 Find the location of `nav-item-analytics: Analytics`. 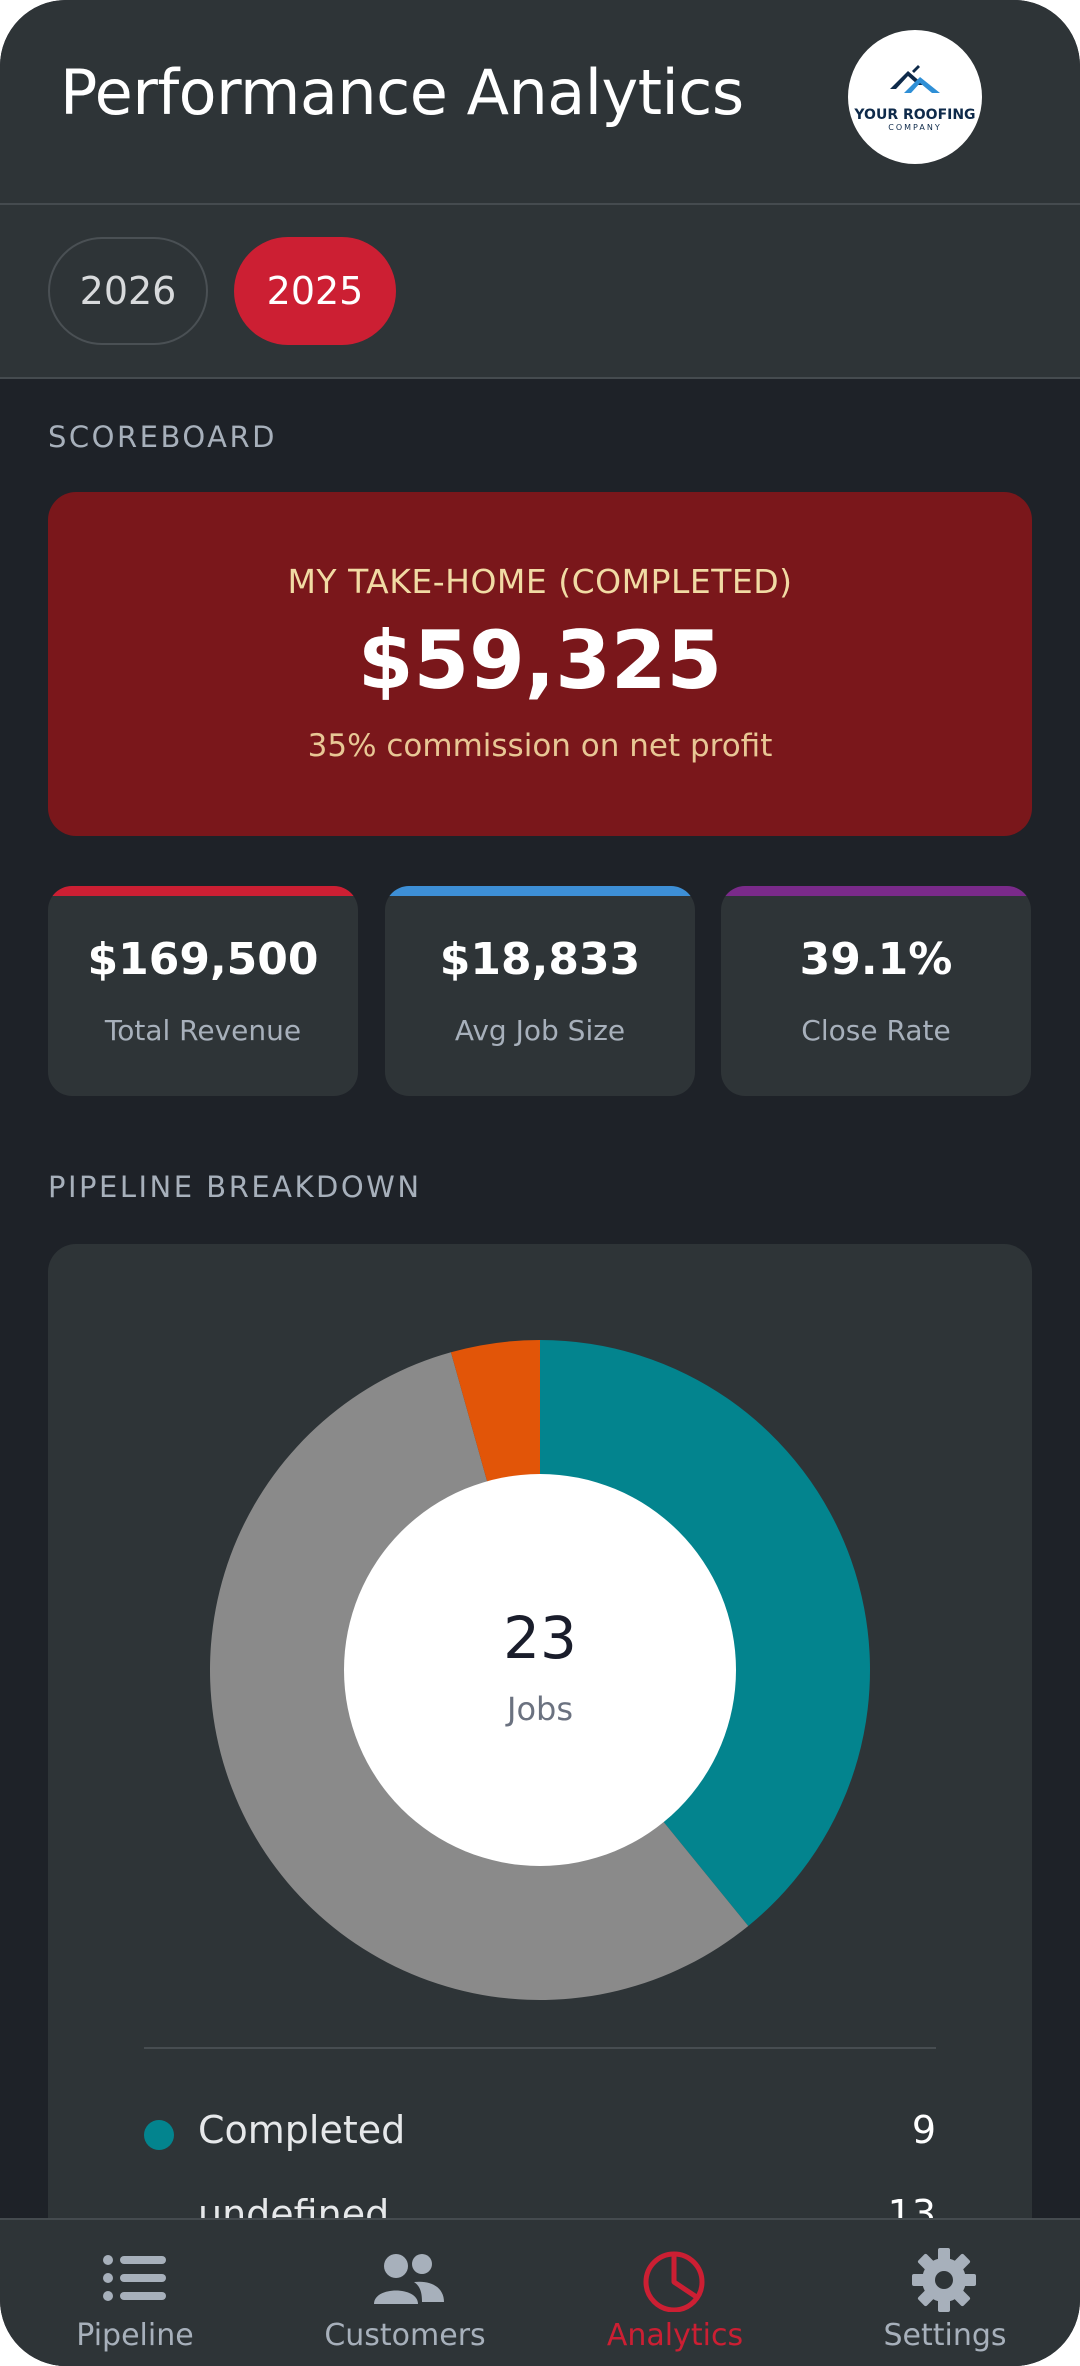

nav-item-analytics: Analytics is located at coordinates (675, 2293).